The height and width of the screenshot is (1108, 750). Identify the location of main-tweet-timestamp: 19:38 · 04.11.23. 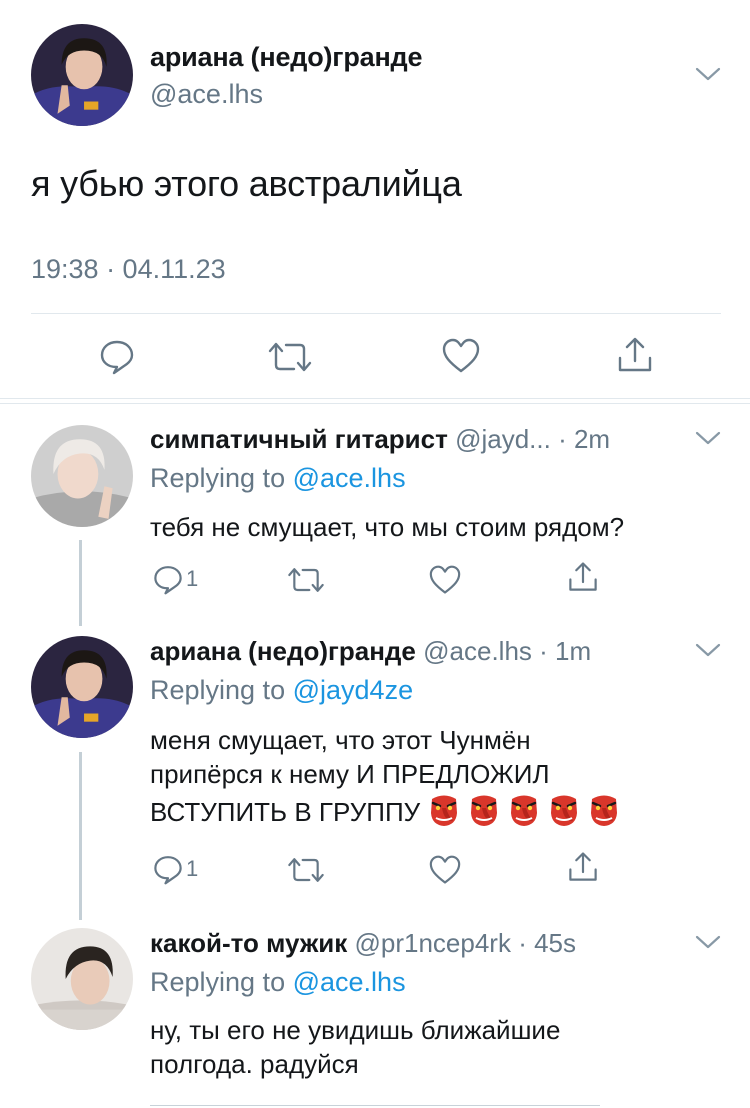
(128, 269).